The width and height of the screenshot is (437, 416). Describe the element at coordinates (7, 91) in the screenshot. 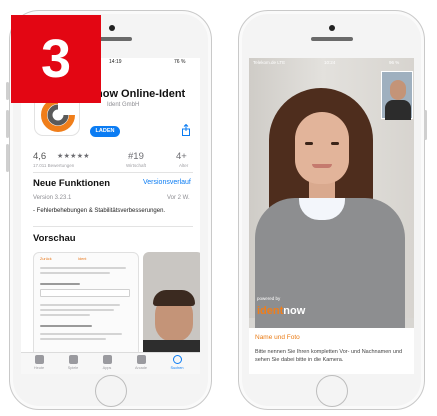

I see `mute-switch` at that location.